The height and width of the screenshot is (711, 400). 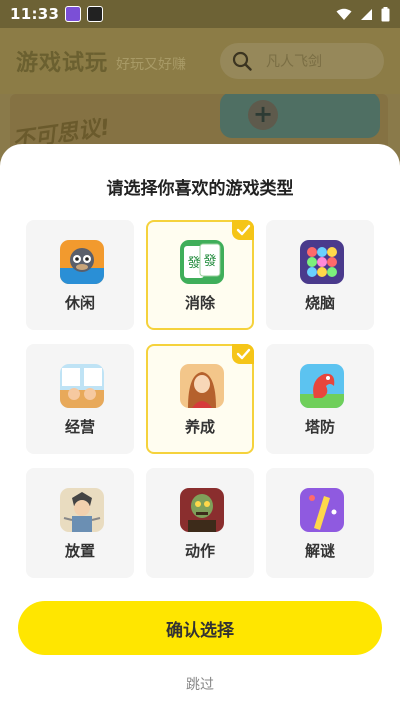 I want to click on category-card-idle: 放置, so click(x=80, y=523).